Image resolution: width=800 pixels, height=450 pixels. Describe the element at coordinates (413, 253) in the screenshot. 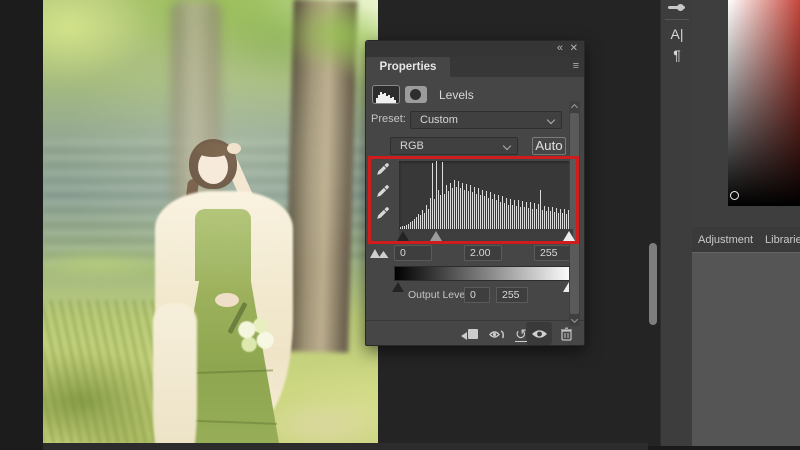

I see `input-black-field: 0` at that location.